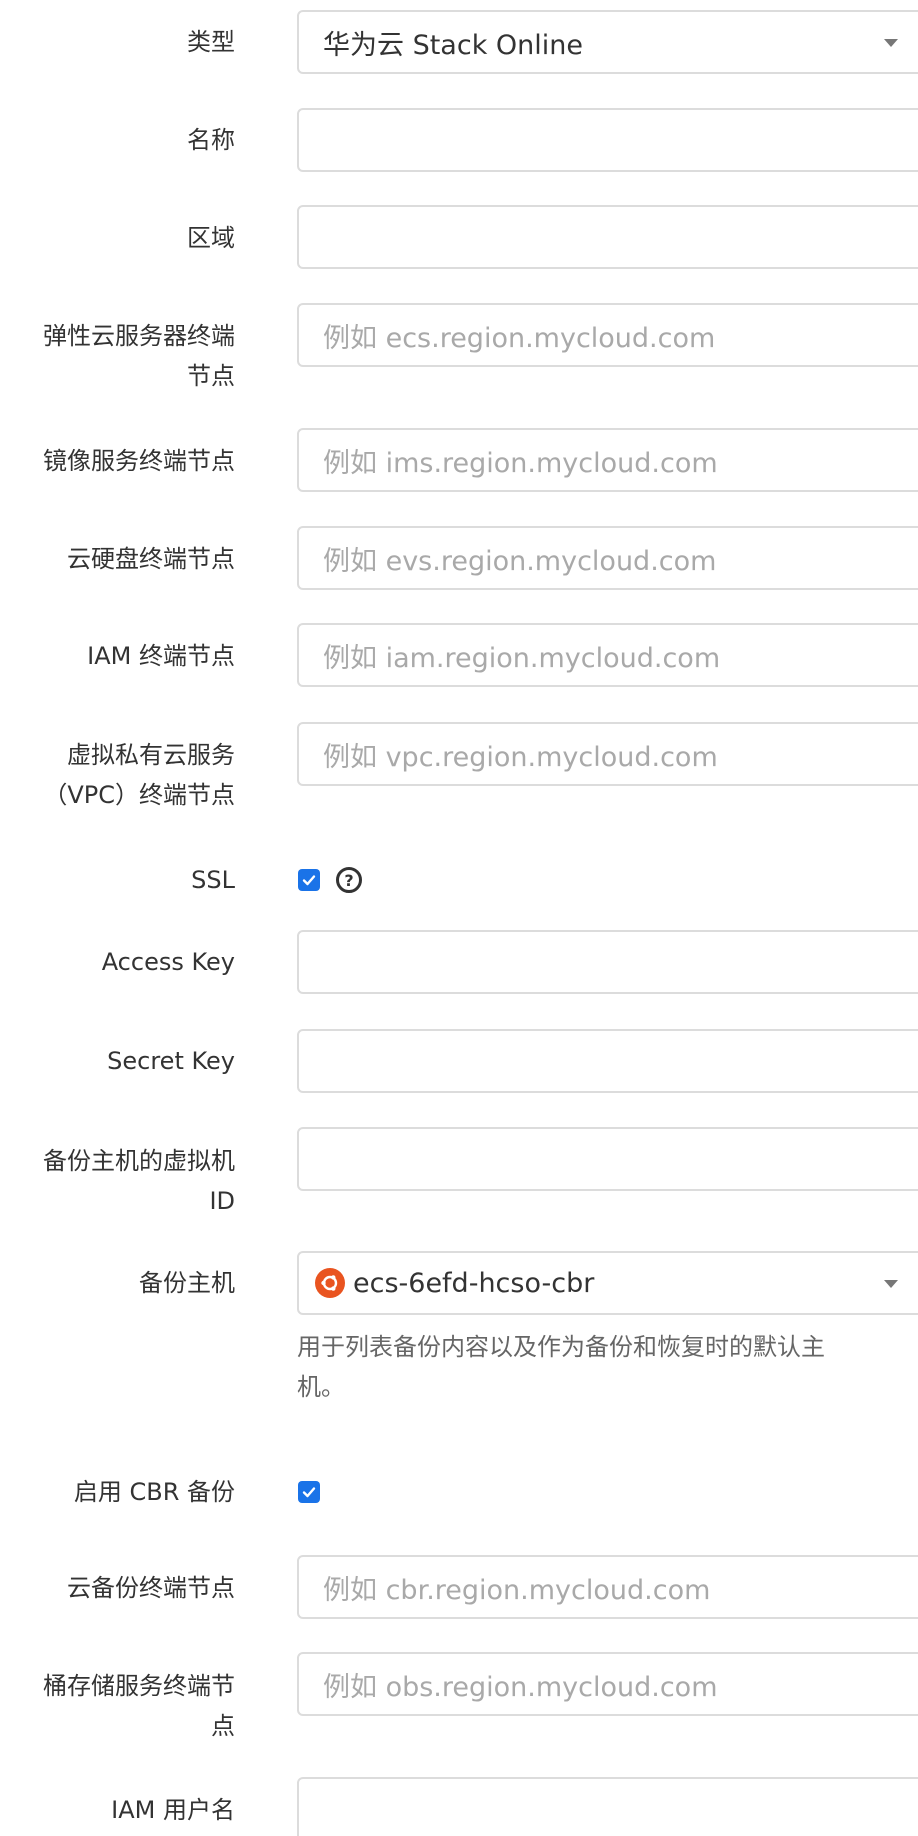  What do you see at coordinates (474, 1283) in the screenshot?
I see `backup-host-select-value: ecs-6efd-hcso-cbr` at bounding box center [474, 1283].